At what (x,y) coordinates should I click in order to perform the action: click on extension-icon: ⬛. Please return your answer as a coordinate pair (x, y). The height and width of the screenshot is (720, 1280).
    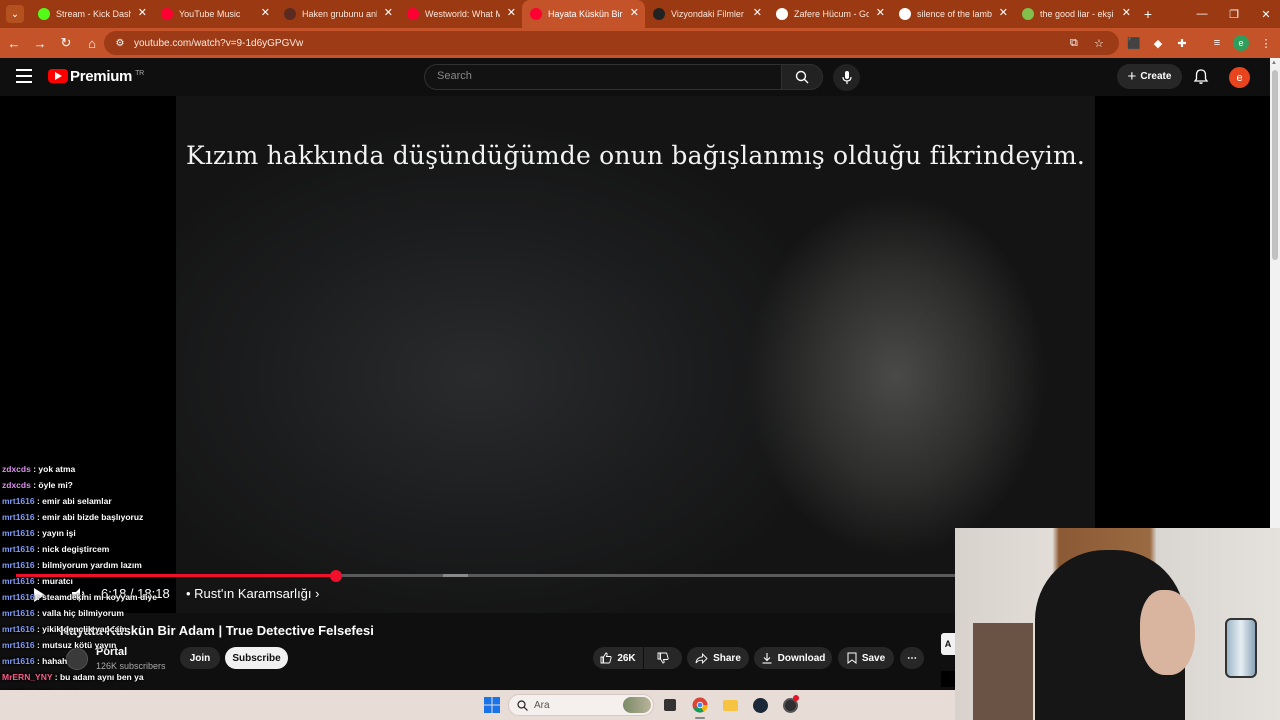
    Looking at the image, I should click on (1134, 43).